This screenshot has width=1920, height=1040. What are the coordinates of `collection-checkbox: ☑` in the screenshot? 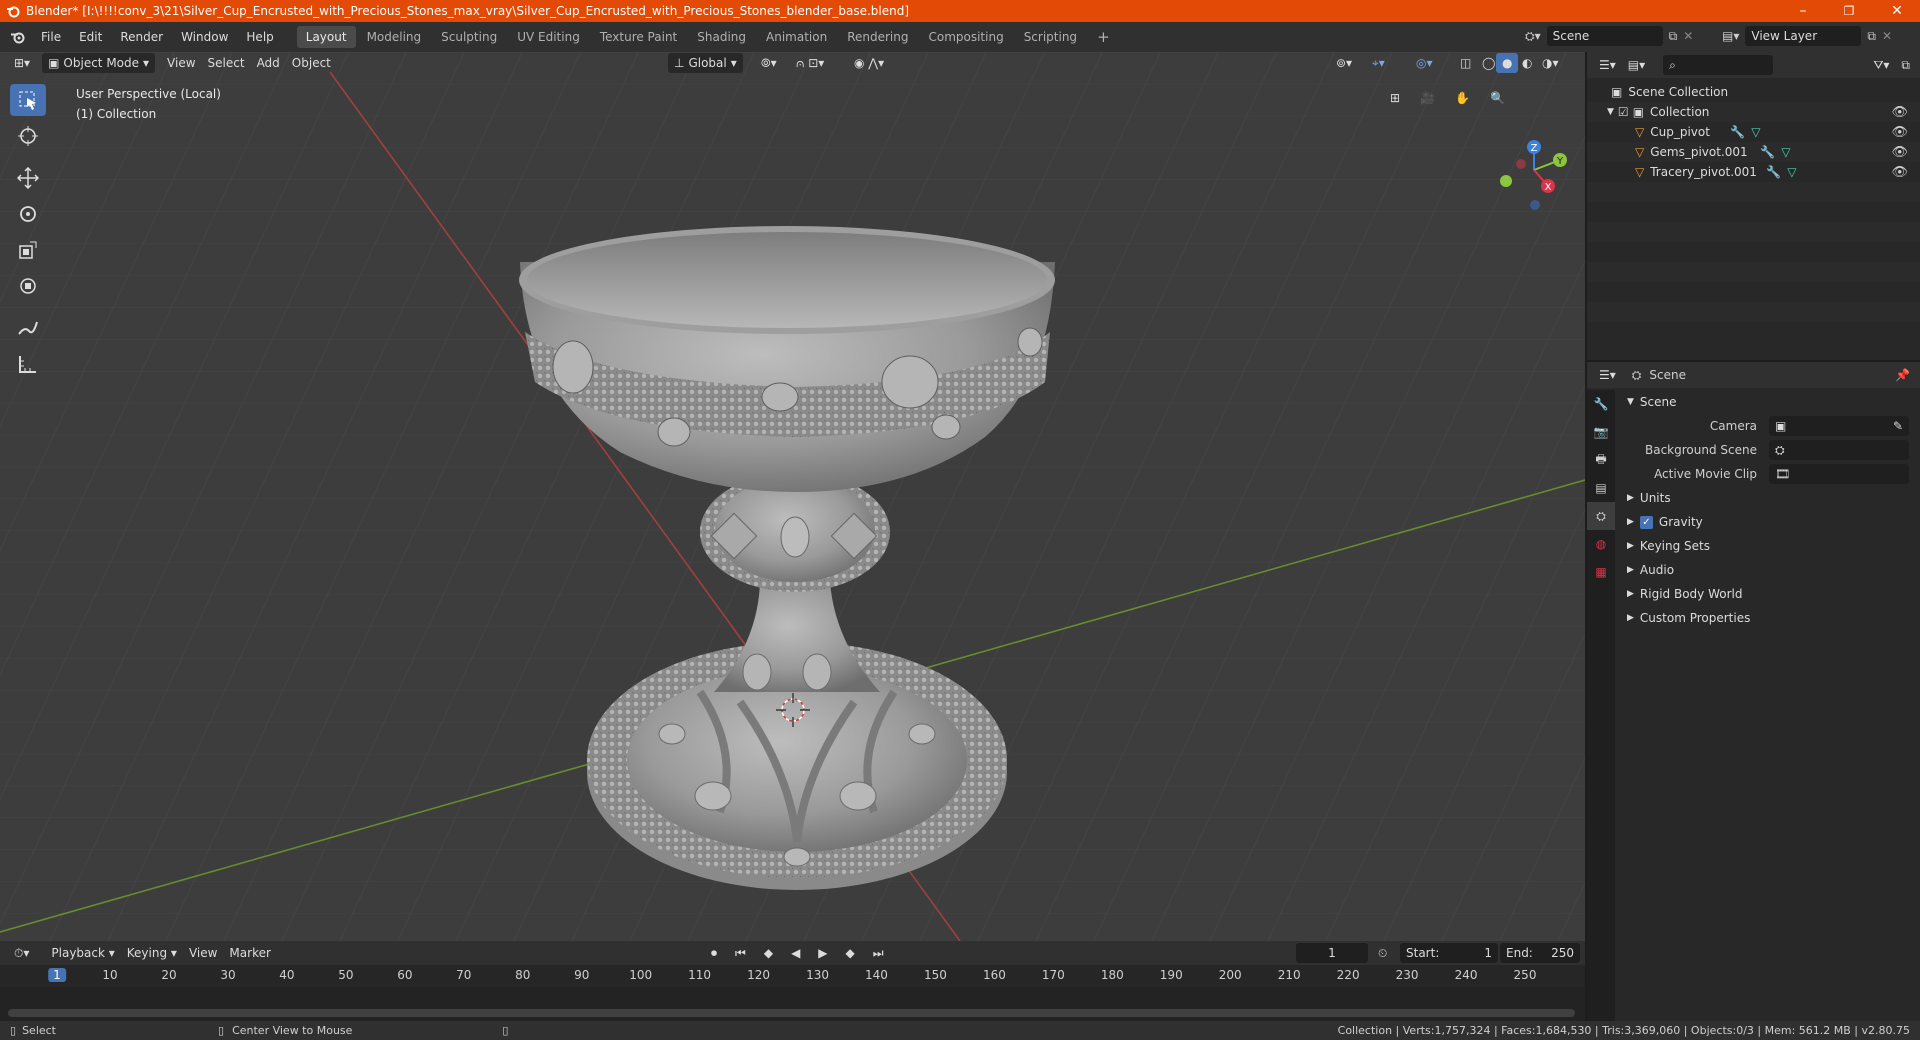 It's located at (1623, 112).